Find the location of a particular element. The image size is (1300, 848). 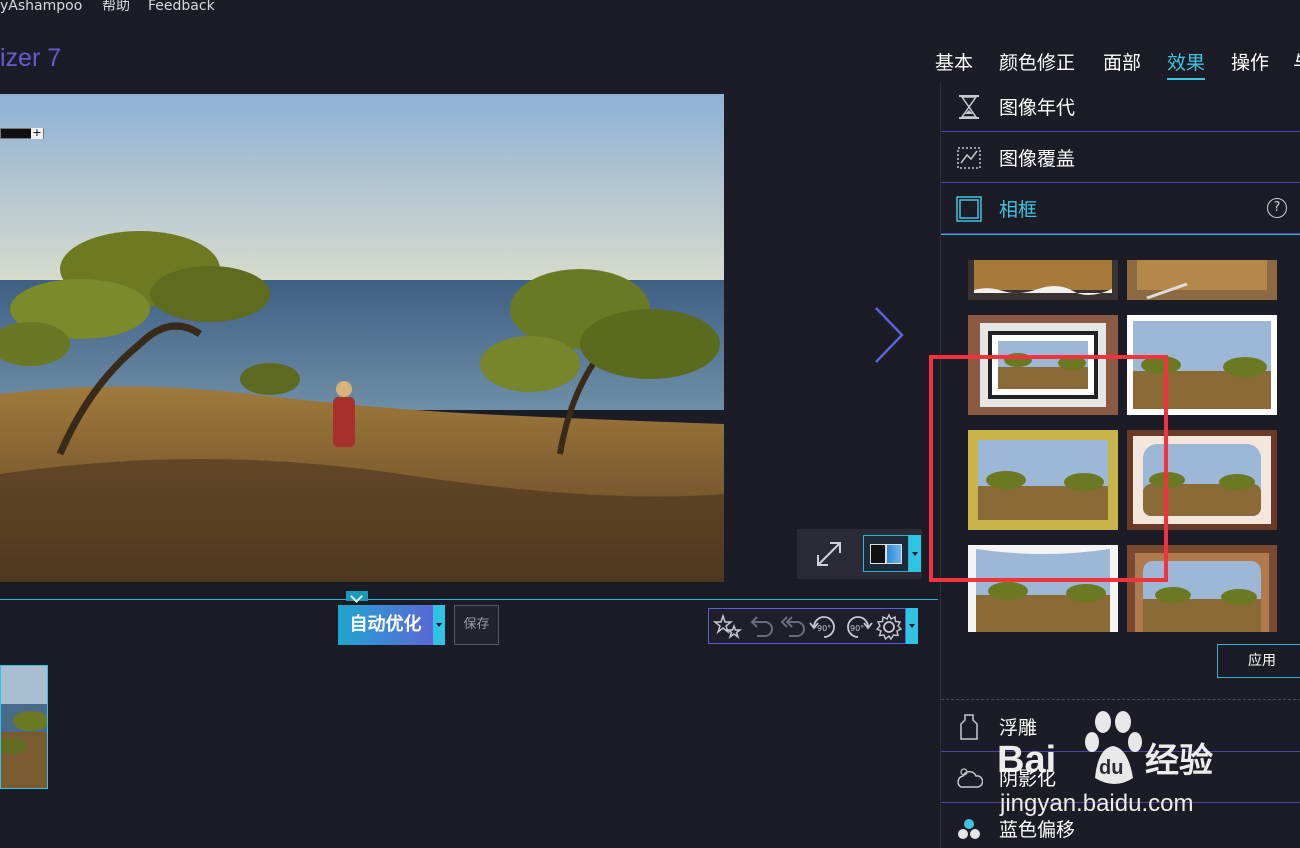

menu-bar: yAshampoo 帮助 Feedback is located at coordinates (650, 8).